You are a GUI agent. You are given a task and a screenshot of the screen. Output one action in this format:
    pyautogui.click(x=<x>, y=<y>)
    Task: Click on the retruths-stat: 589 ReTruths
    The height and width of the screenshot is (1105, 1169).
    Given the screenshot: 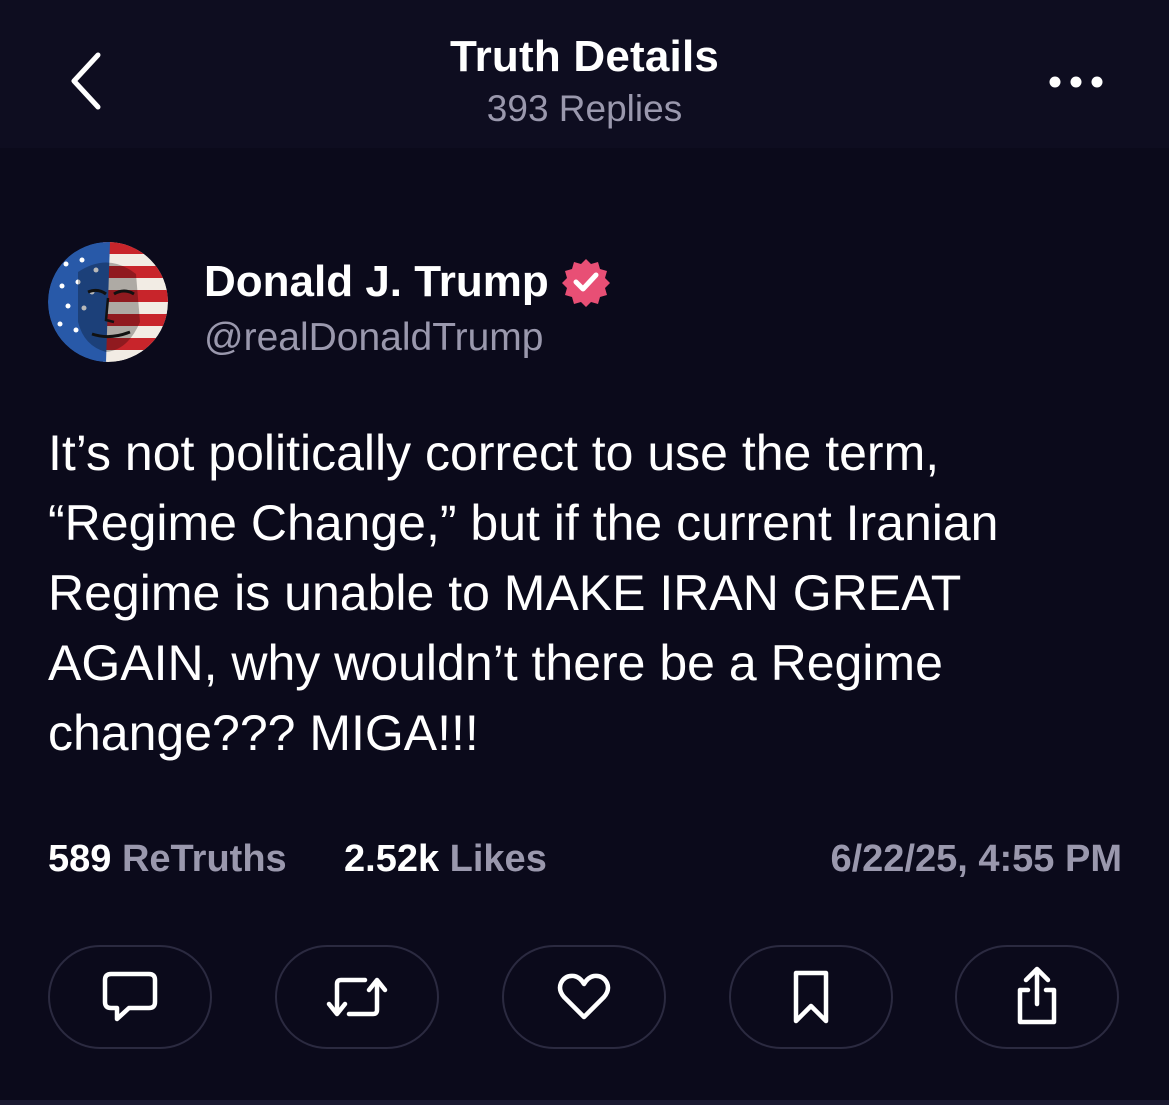 What is the action you would take?
    pyautogui.click(x=167, y=859)
    